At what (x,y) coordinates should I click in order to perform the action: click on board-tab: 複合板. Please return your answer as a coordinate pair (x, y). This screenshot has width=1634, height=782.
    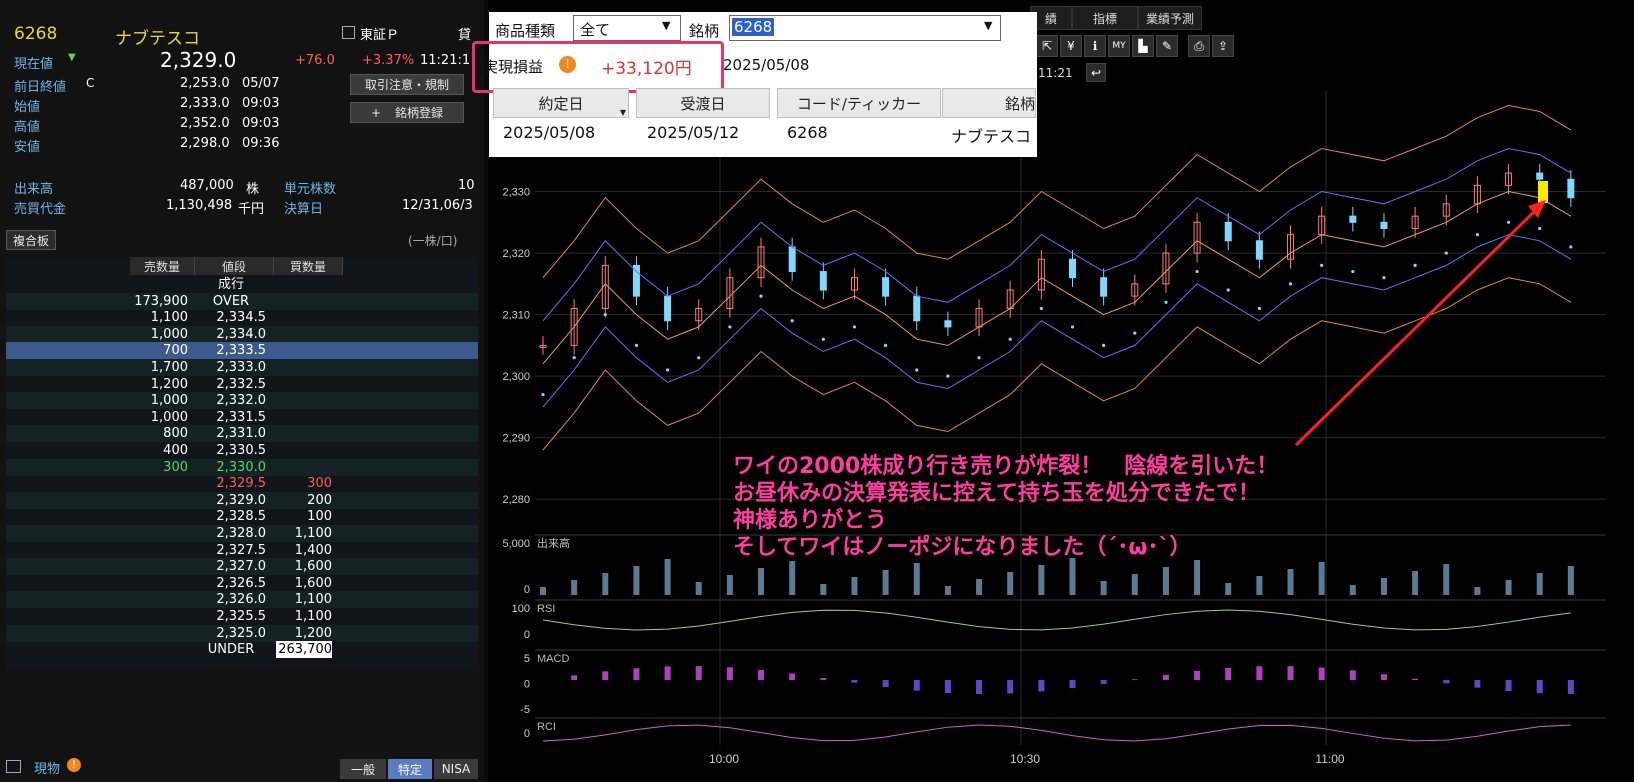
    Looking at the image, I should click on (31, 240).